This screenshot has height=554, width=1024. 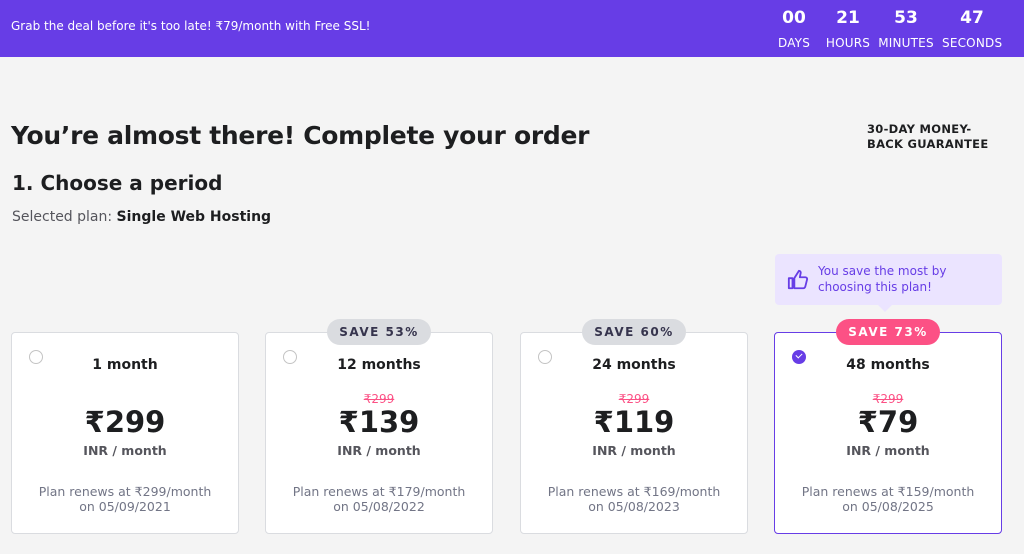 What do you see at coordinates (888, 506) in the screenshot?
I see `renewal-date: on 05/08/2025` at bounding box center [888, 506].